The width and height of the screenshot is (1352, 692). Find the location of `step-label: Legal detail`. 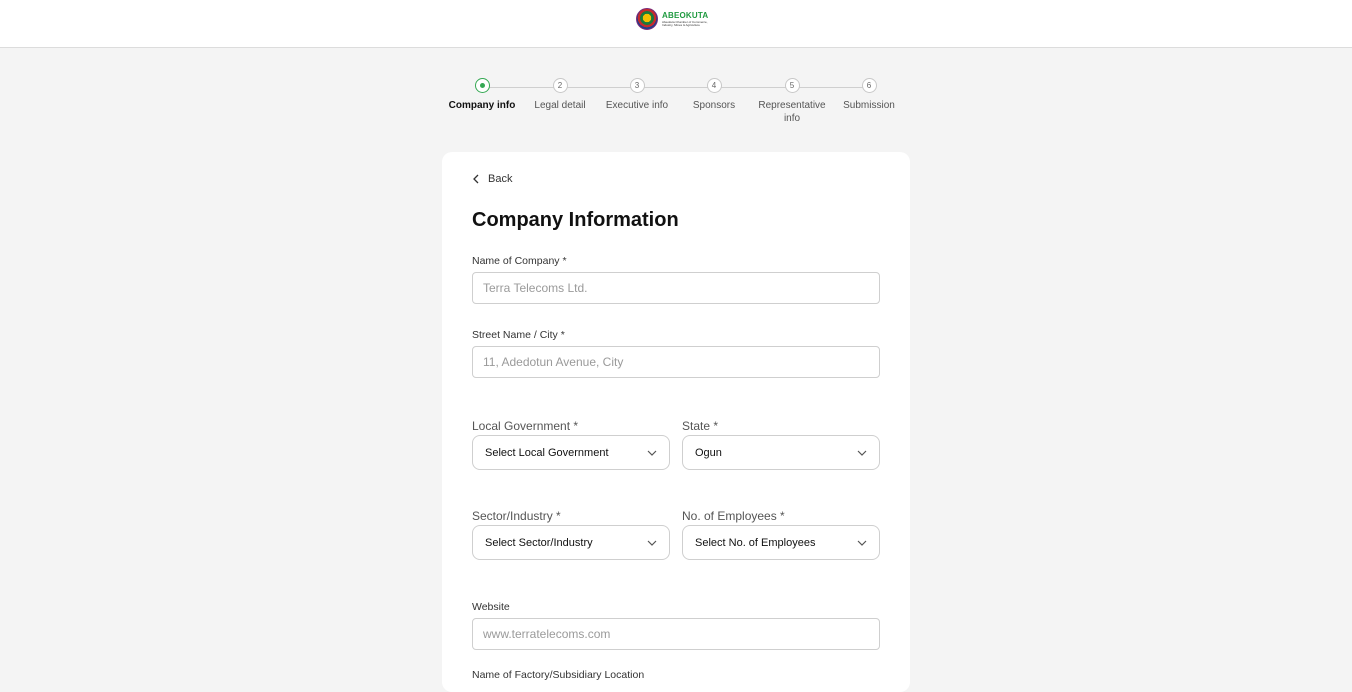

step-label: Legal detail is located at coordinates (560, 105).